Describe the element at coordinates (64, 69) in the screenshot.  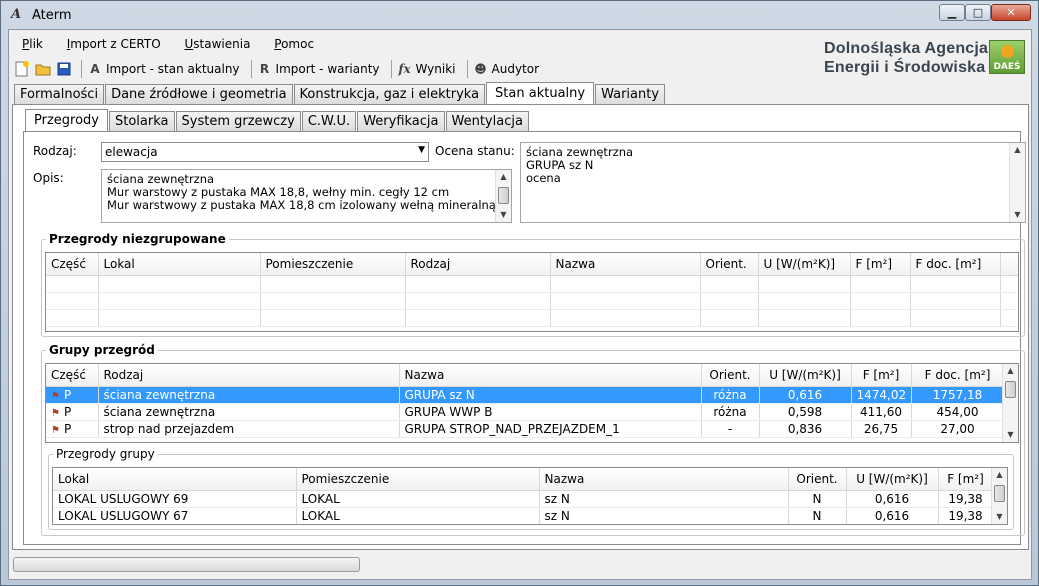
I see `save-icon` at that location.